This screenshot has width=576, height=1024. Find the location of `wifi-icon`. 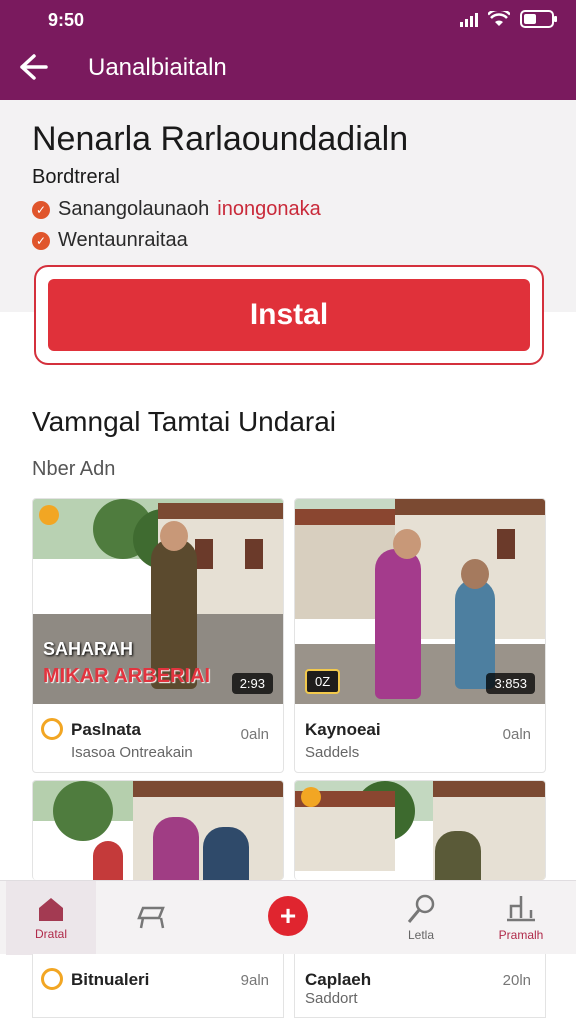

wifi-icon is located at coordinates (499, 19).